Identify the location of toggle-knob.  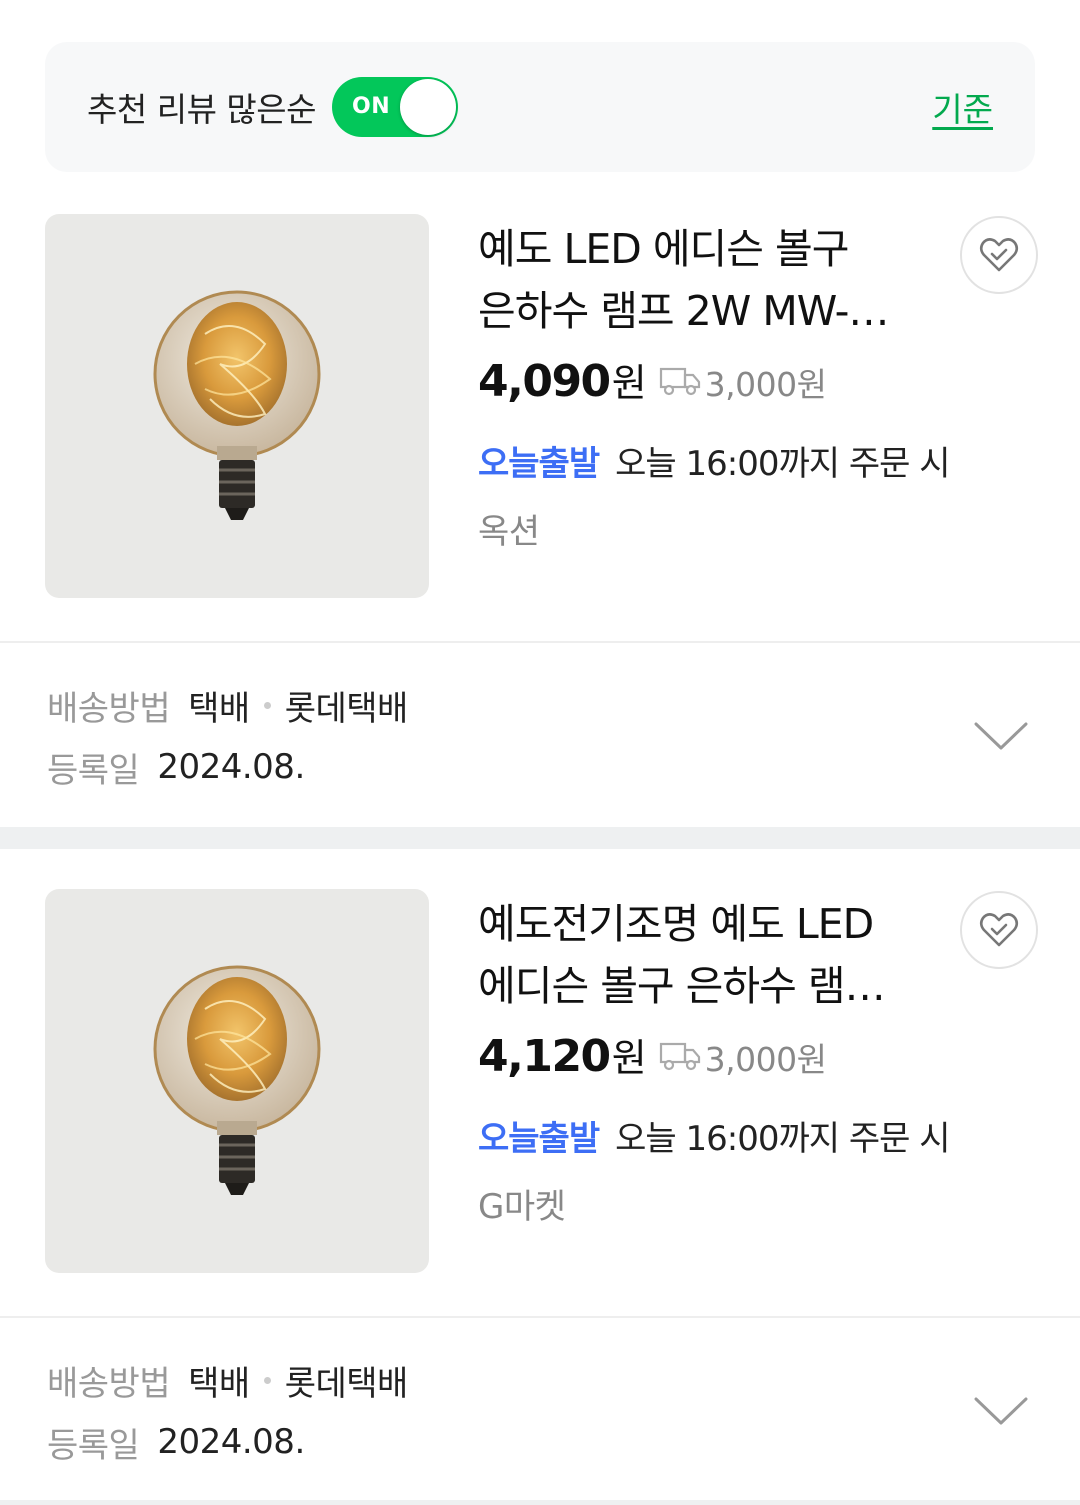
(428, 107).